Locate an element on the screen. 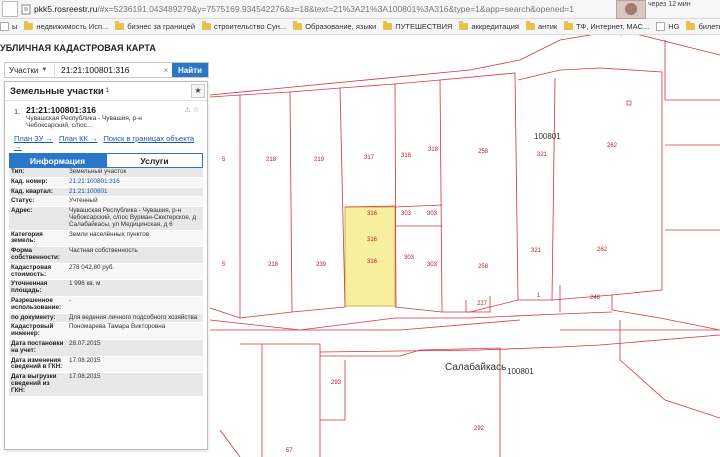 This screenshot has width=720, height=457. property-value: 21:21:100801 is located at coordinates (135, 192).